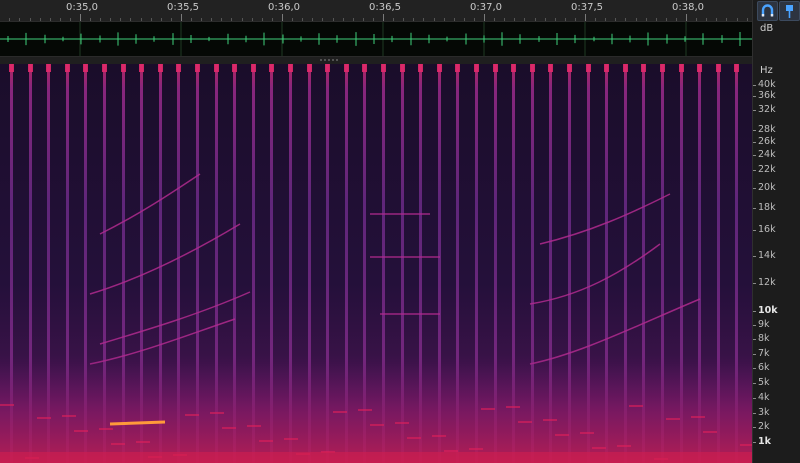 This screenshot has height=463, width=800. Describe the element at coordinates (767, 141) in the screenshot. I see `frequency-label: 26k` at that location.